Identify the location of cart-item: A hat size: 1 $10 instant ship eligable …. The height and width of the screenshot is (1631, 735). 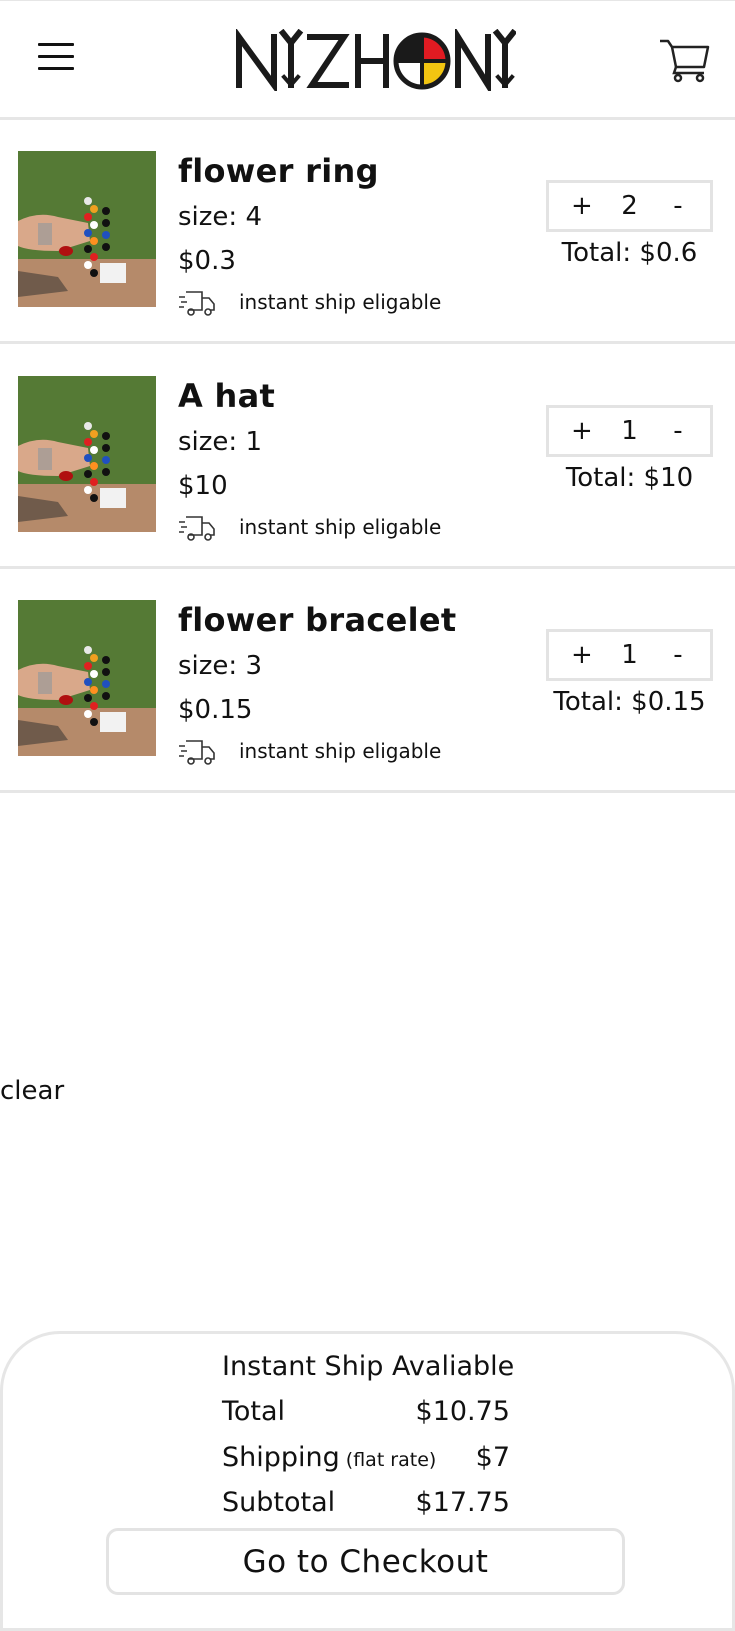
(367, 457).